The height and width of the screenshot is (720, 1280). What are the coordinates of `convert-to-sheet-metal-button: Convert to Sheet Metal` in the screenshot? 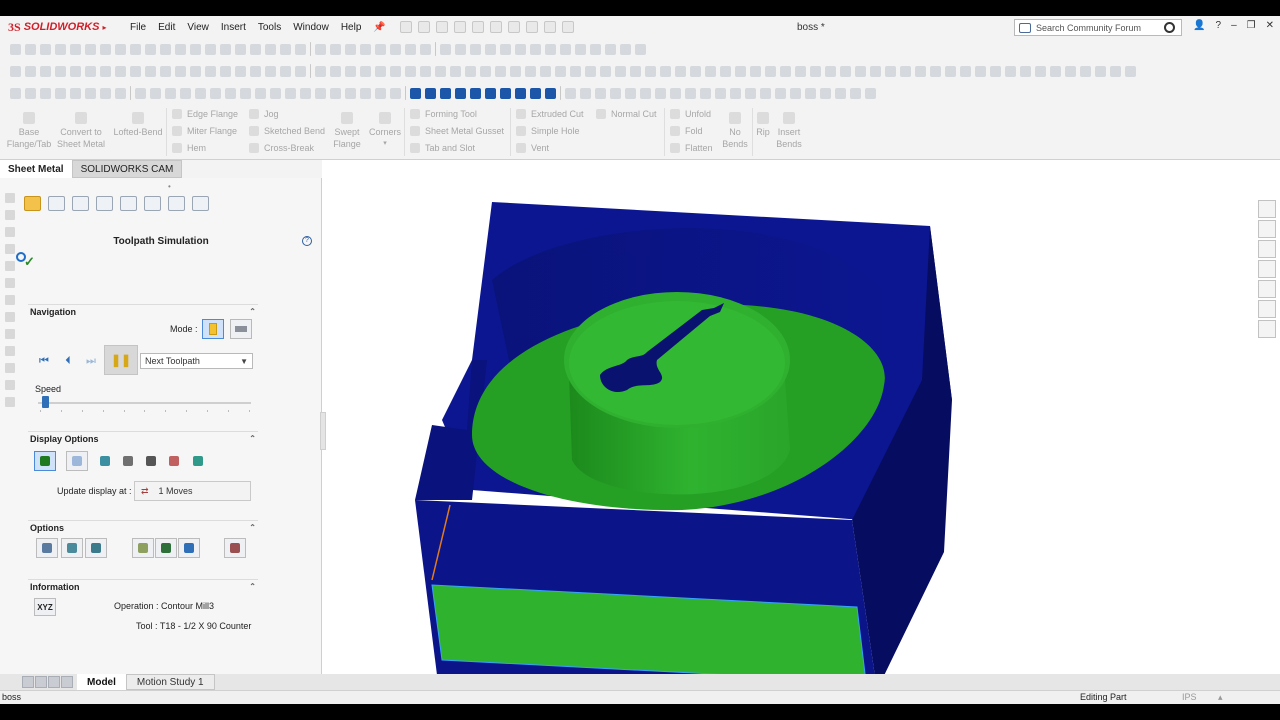 It's located at (81, 131).